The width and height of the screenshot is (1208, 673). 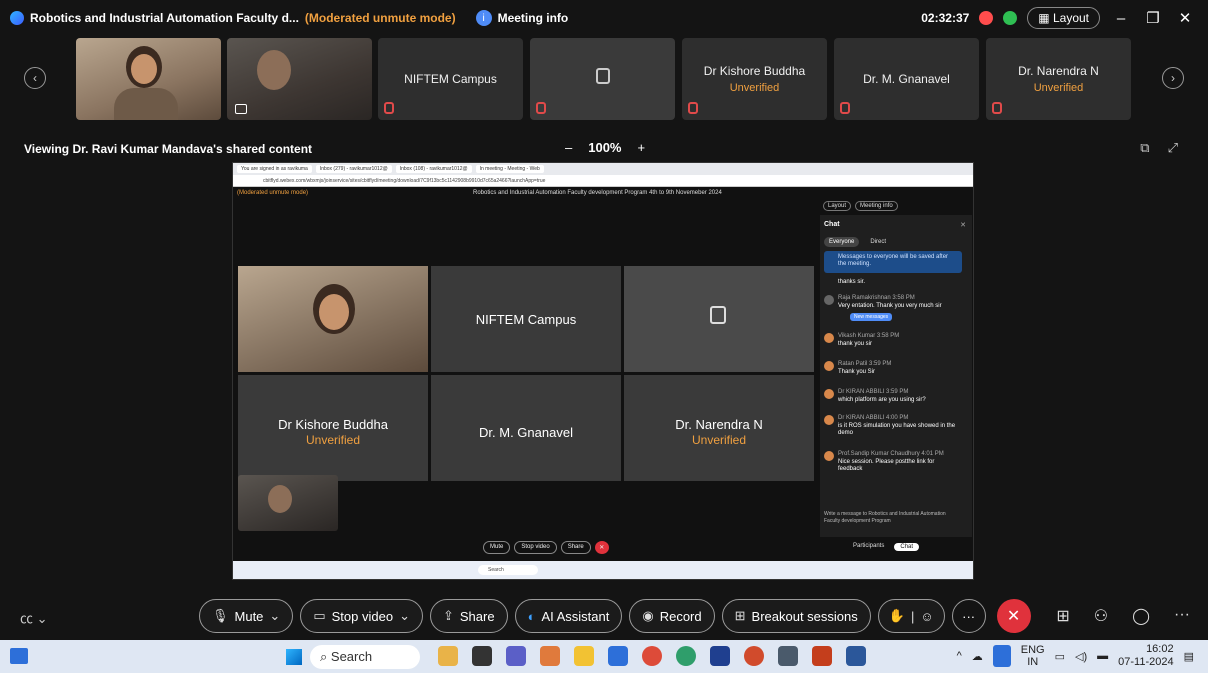 I want to click on apps-icon: ⊞, so click(x=1062, y=616).